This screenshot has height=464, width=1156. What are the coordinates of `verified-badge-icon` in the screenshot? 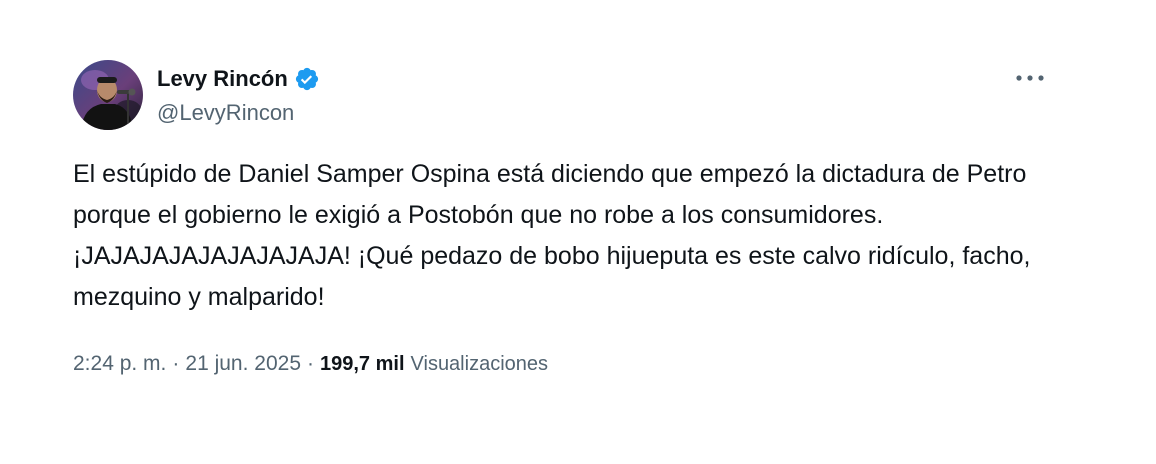 It's located at (307, 79).